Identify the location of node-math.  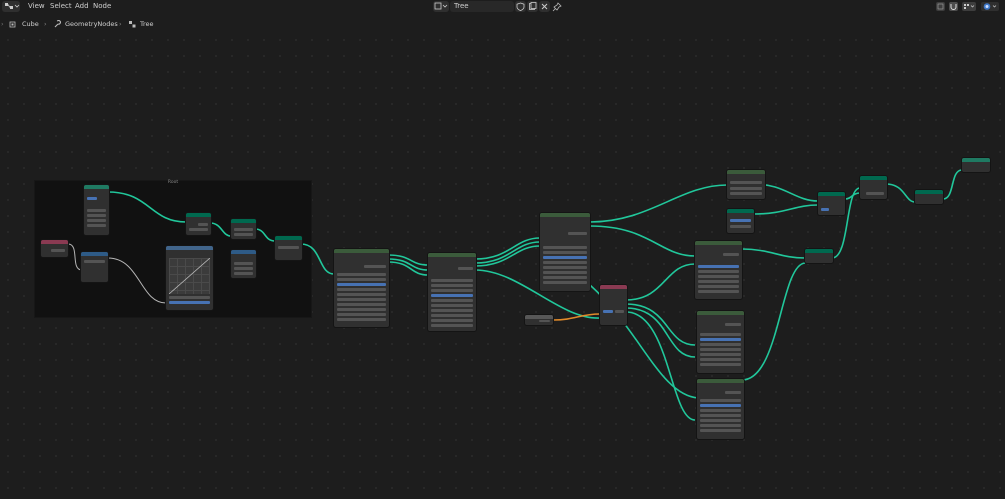
(243, 264).